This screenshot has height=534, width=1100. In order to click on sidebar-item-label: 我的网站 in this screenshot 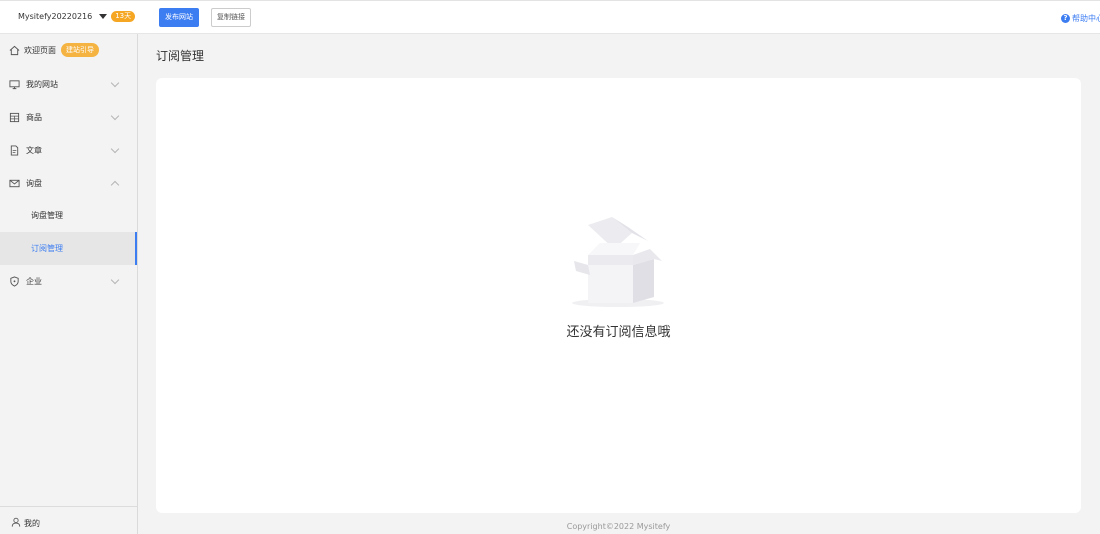, I will do `click(42, 84)`.